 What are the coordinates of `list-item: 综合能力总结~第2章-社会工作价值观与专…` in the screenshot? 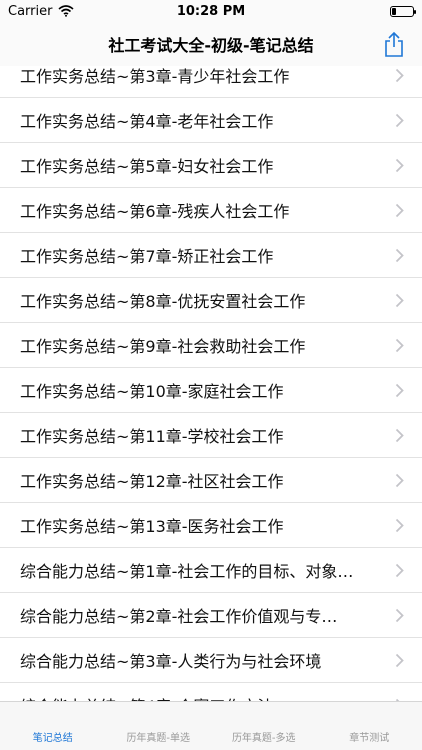 It's located at (211, 615).